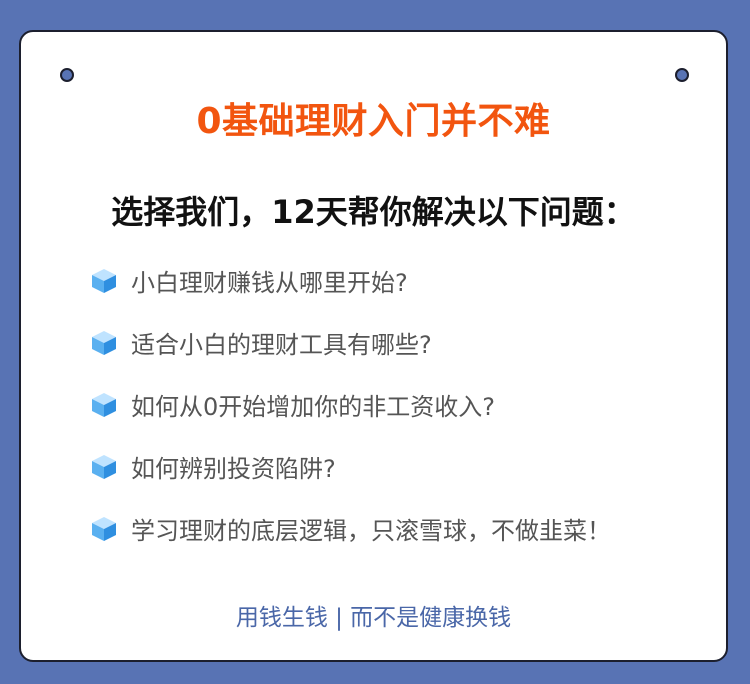 Image resolution: width=750 pixels, height=684 pixels. What do you see at coordinates (371, 531) in the screenshot?
I see `list-item-text: 学习理财的底层逻辑，只滚雪球，不做韭菜！` at bounding box center [371, 531].